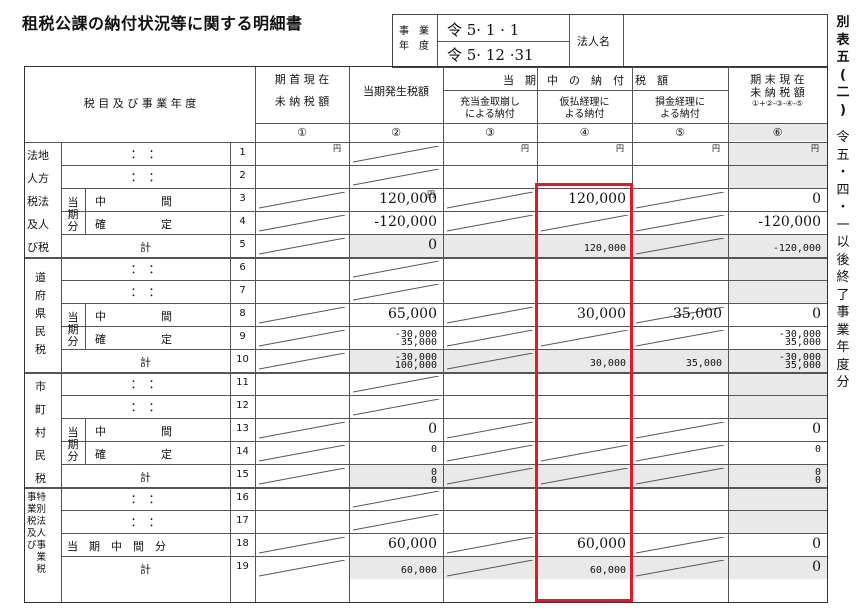  I want to click on form-number-label: 別表五(二) 令五・四・一以後終了事業年度分, so click(843, 202).